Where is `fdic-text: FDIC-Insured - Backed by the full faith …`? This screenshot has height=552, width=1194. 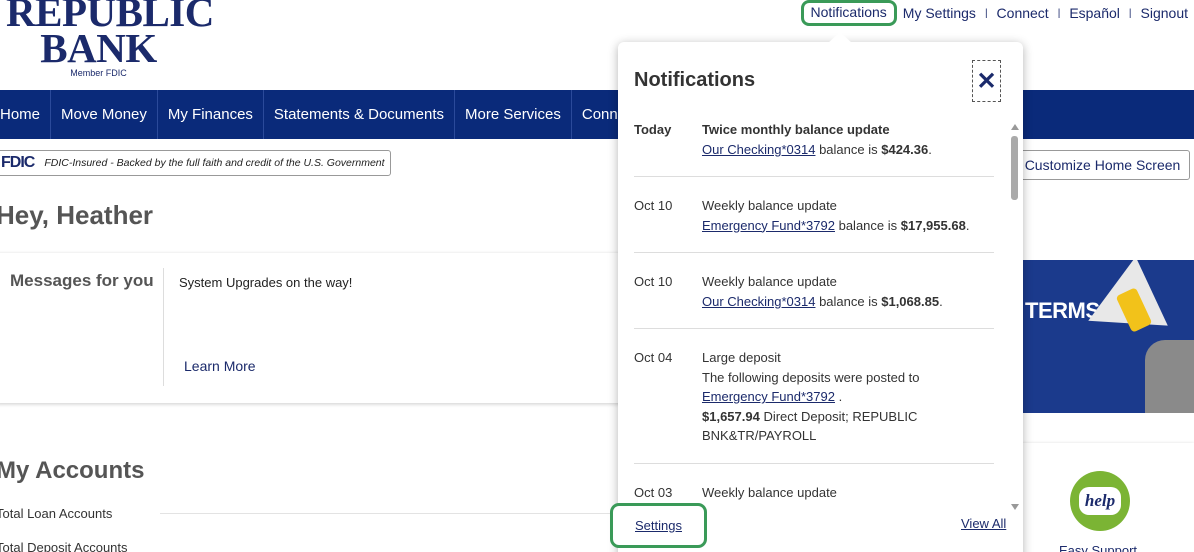 fdic-text: FDIC-Insured - Backed by the full faith … is located at coordinates (214, 163).